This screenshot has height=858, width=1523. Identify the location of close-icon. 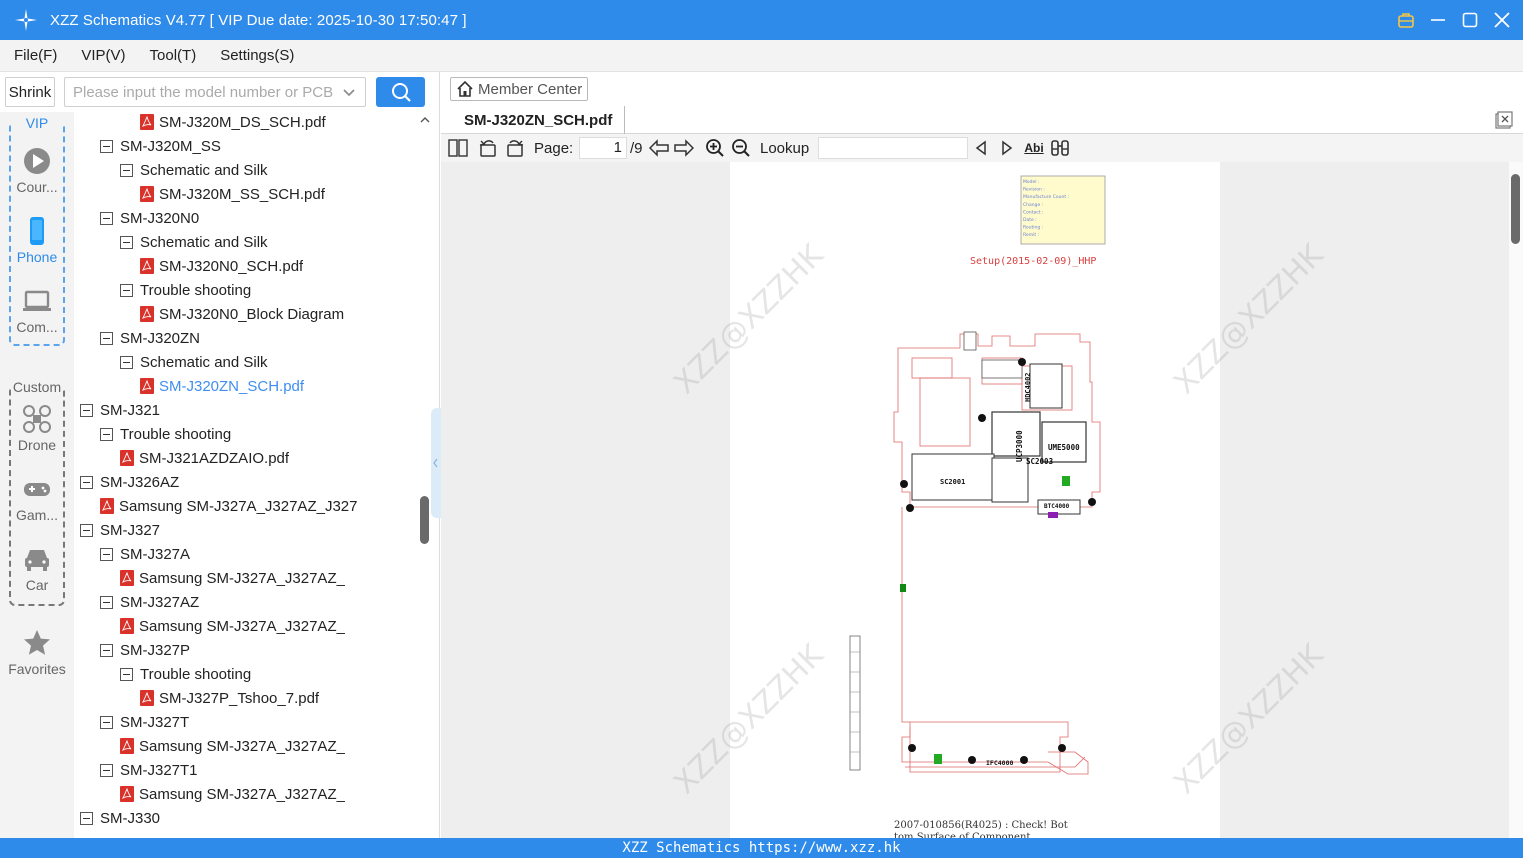
(1502, 20).